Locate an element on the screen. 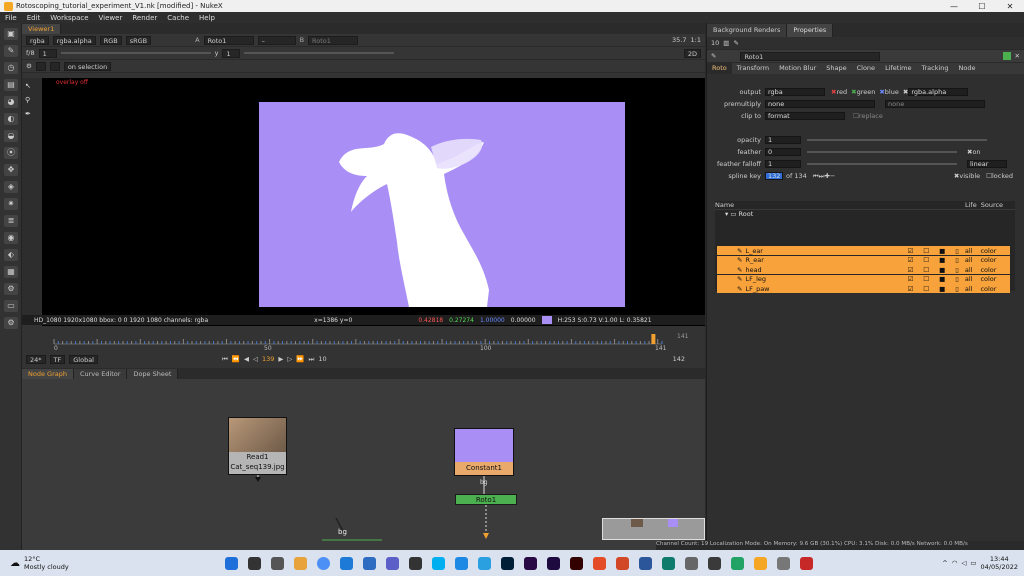 The height and width of the screenshot is (576, 1024). app4-icon is located at coordinates (599, 563).